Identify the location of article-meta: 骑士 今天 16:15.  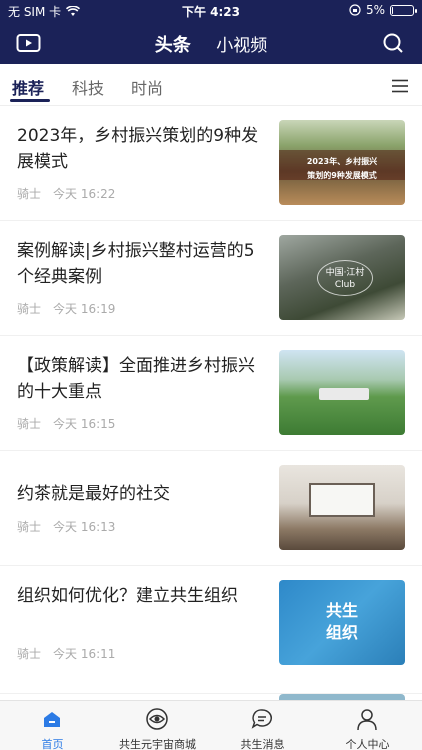
(72, 423).